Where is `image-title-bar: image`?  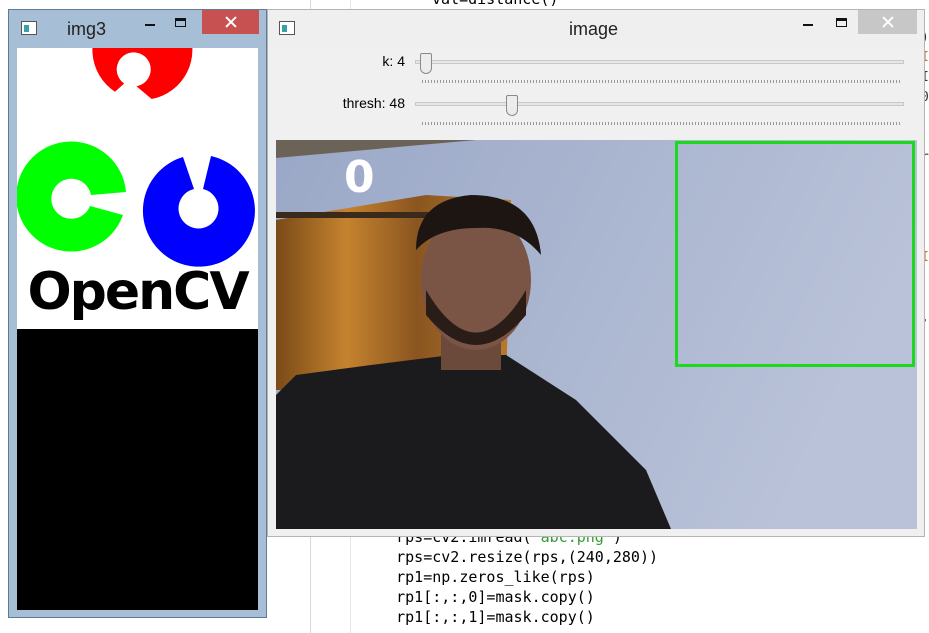
image-title-bar: image is located at coordinates (596, 28).